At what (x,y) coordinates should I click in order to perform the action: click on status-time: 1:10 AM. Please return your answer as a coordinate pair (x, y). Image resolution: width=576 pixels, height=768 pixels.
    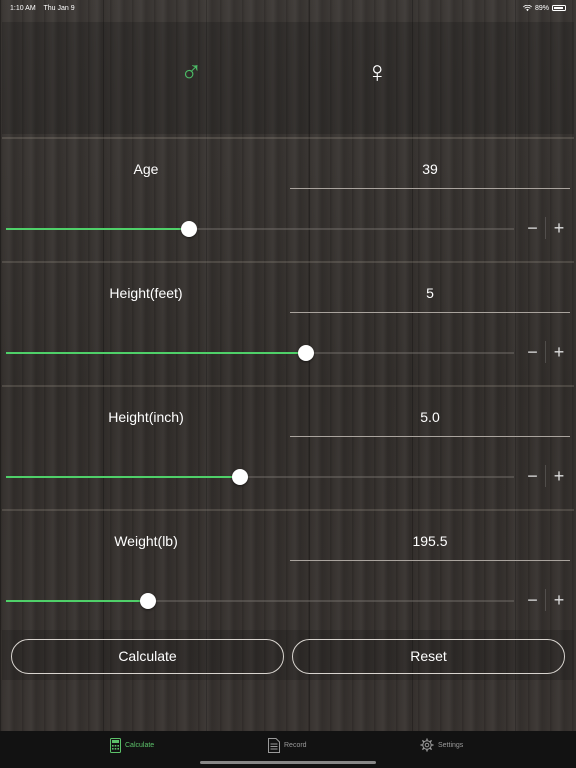
    Looking at the image, I should click on (23, 8).